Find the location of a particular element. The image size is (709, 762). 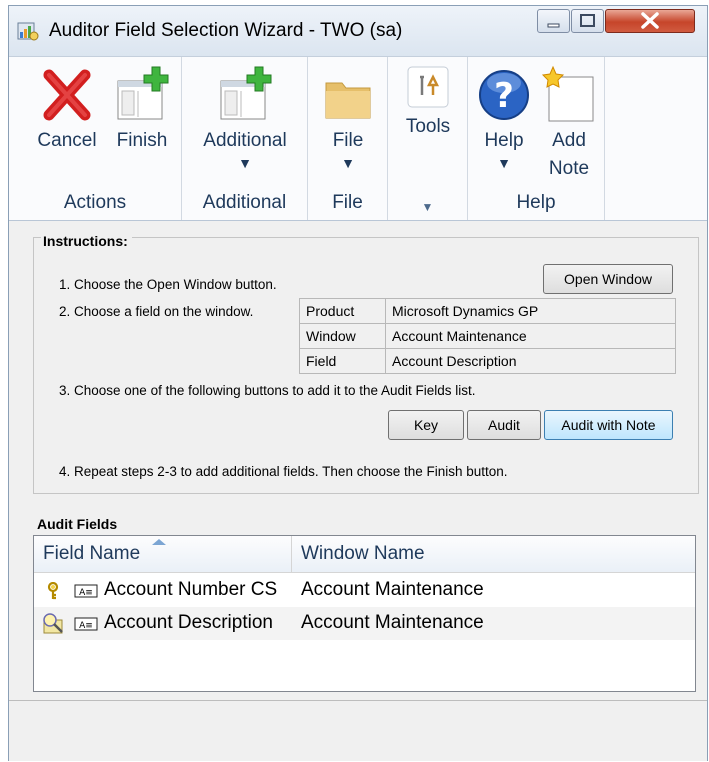

info-key: Window is located at coordinates (342, 336).